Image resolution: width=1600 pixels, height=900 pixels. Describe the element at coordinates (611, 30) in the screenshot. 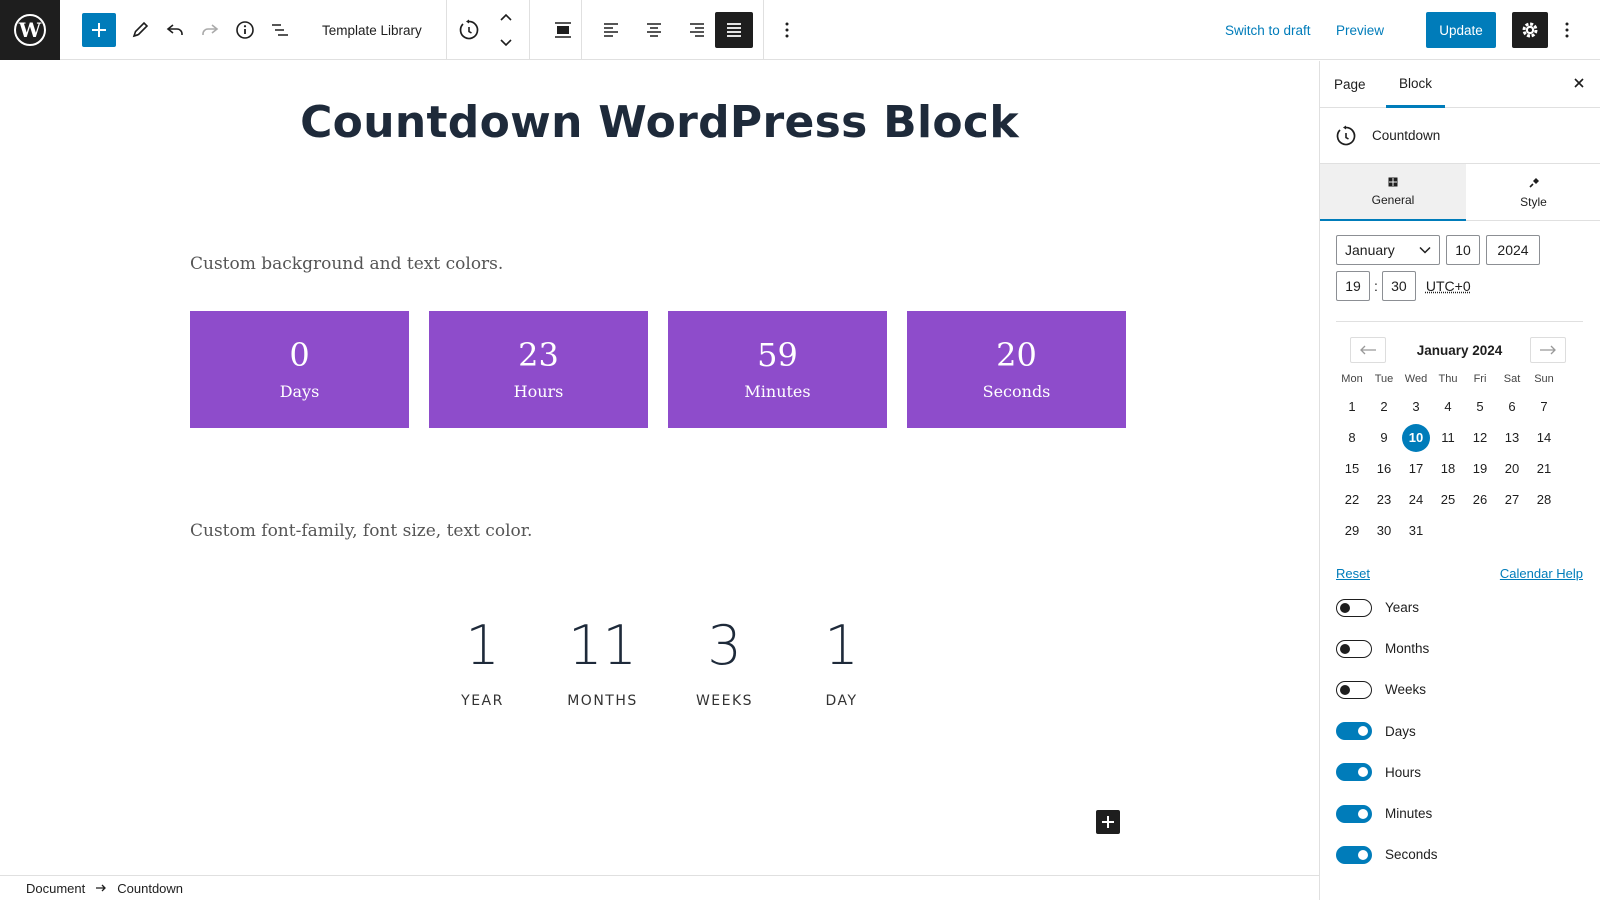

I see `align-left-button` at that location.